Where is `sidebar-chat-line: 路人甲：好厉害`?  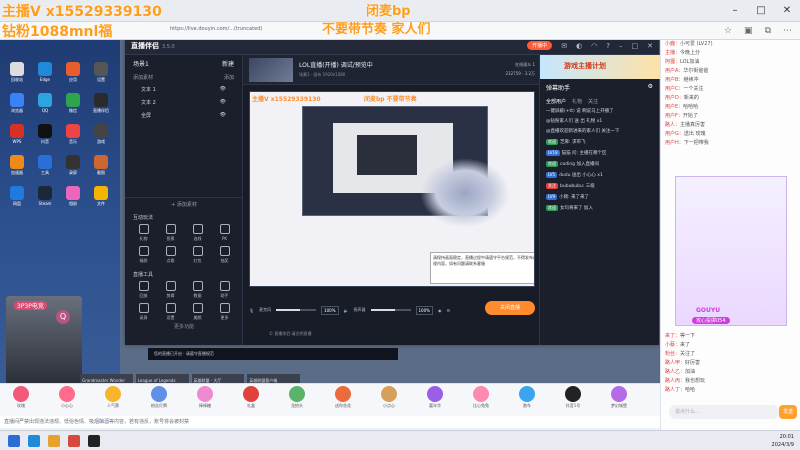
sidebar-chat-line: 路人甲：好厉害 is located at coordinates (730, 363).